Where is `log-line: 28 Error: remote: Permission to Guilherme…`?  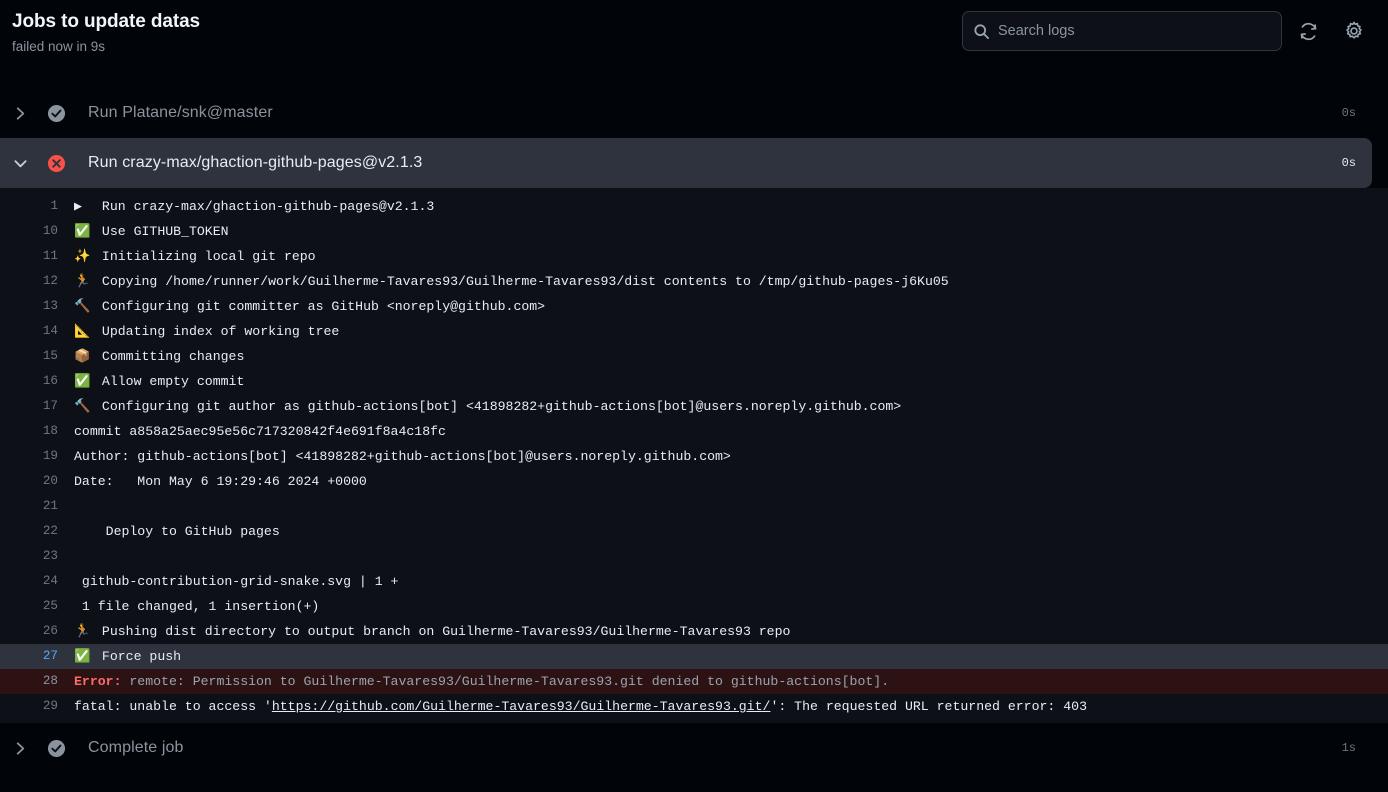 log-line: 28 Error: remote: Permission to Guilherme… is located at coordinates (694, 681).